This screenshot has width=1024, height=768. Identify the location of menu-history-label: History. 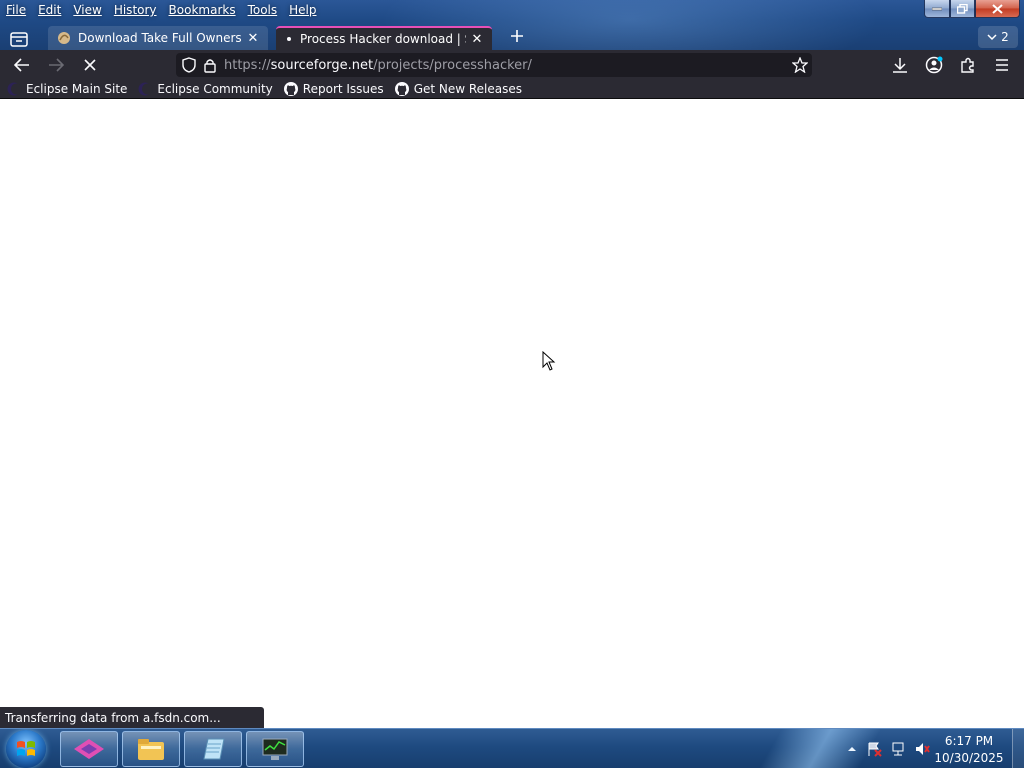
(135, 10).